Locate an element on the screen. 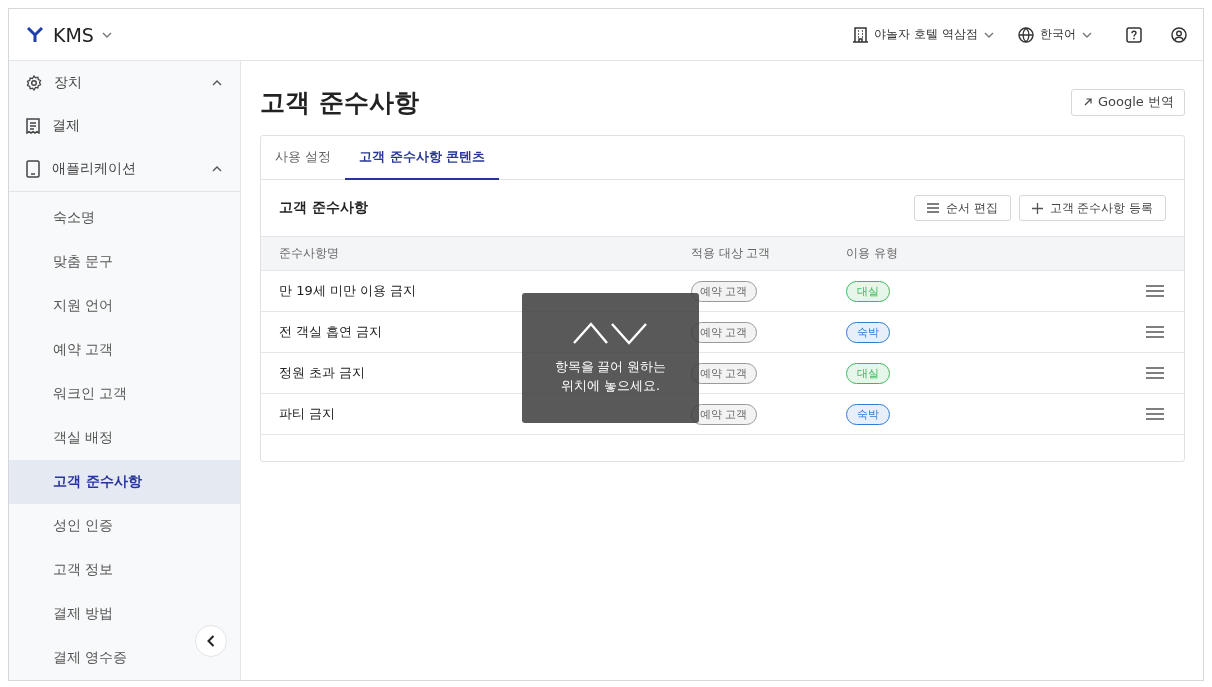 This screenshot has width=1212, height=687. table-cell: 정원 초과 금지 is located at coordinates (322, 373).